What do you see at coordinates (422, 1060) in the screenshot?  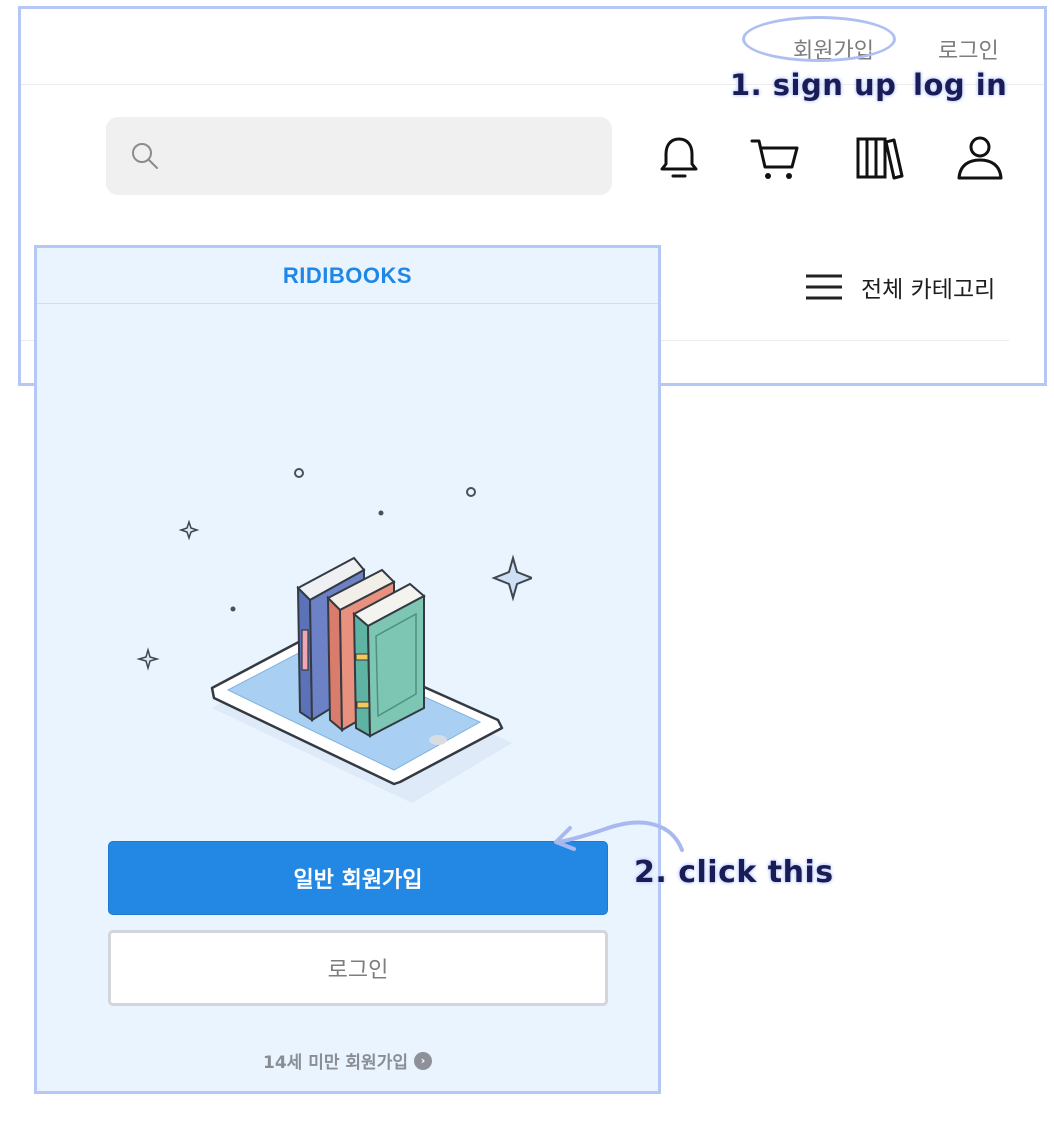 I see `chevron-right-circle-icon: ›` at bounding box center [422, 1060].